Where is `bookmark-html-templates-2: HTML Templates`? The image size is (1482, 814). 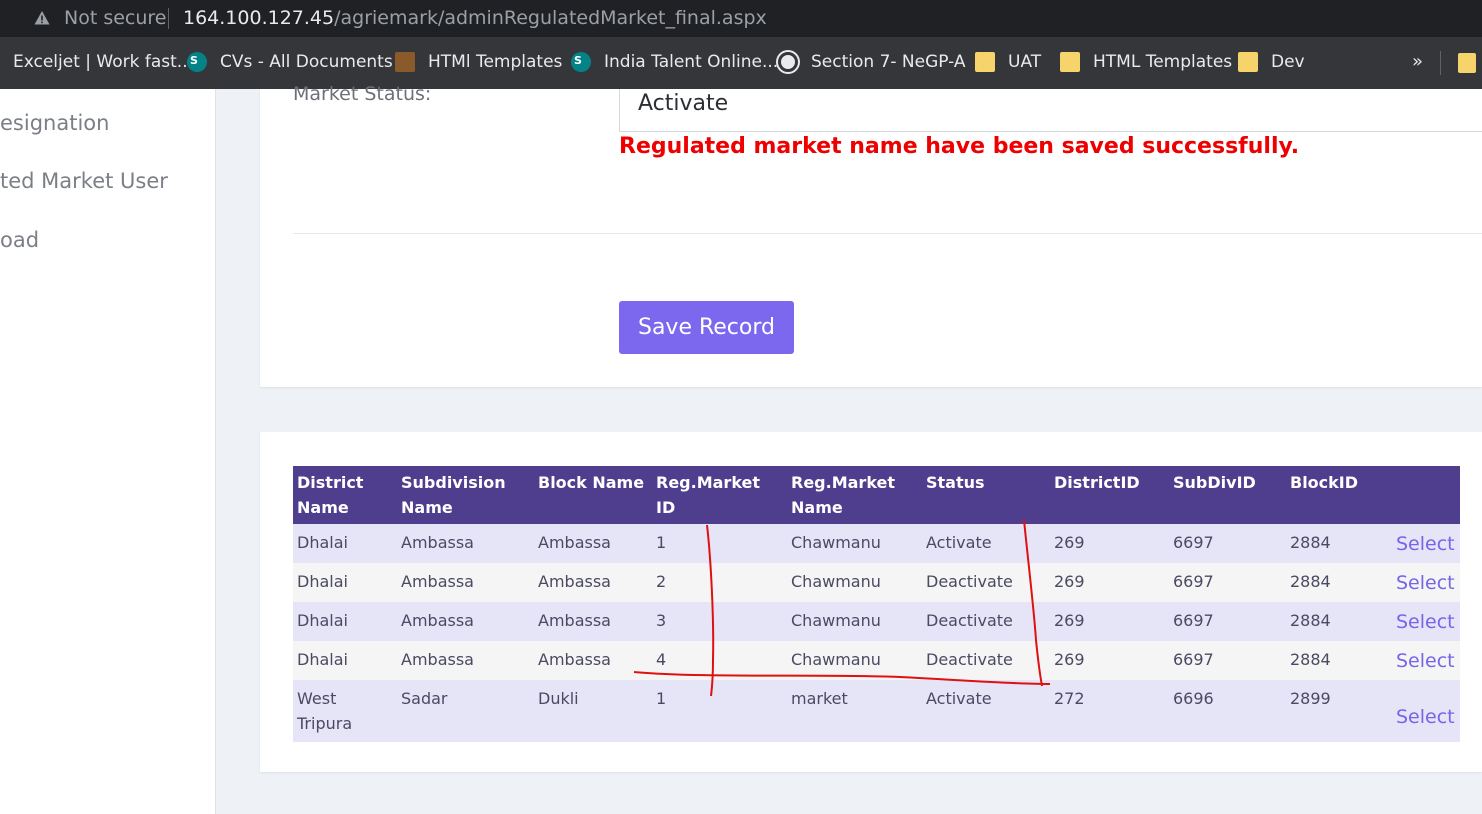
bookmark-html-templates-2: HTML Templates is located at coordinates (1146, 62).